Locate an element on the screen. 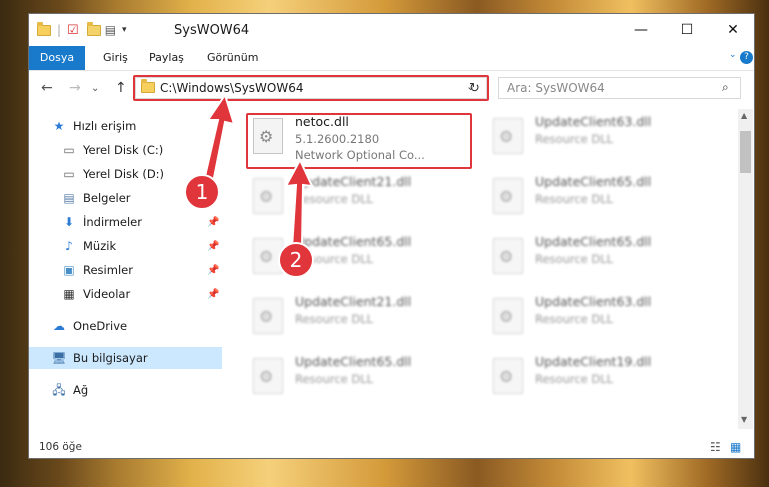 The width and height of the screenshot is (769, 487). nav-item-label: Yerel Disk (C:) is located at coordinates (123, 150).